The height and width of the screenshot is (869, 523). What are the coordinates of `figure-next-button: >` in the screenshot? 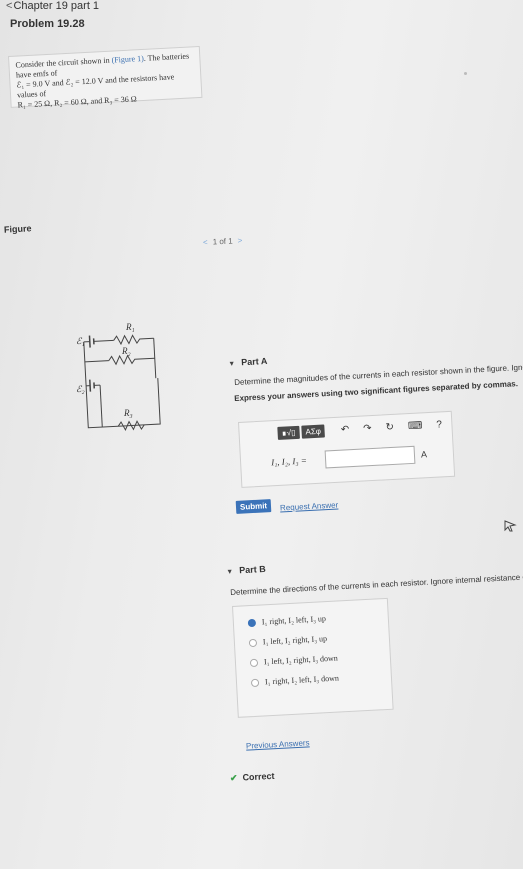 It's located at (239, 240).